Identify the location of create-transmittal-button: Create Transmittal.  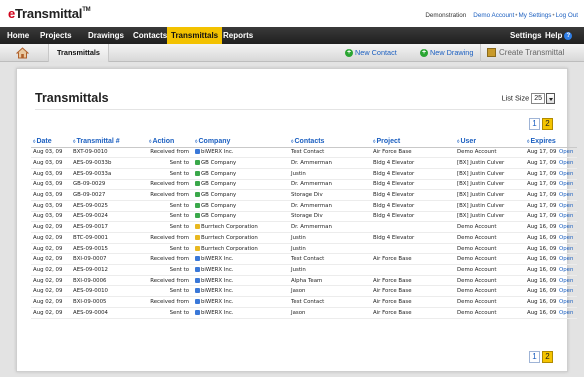
(532, 53).